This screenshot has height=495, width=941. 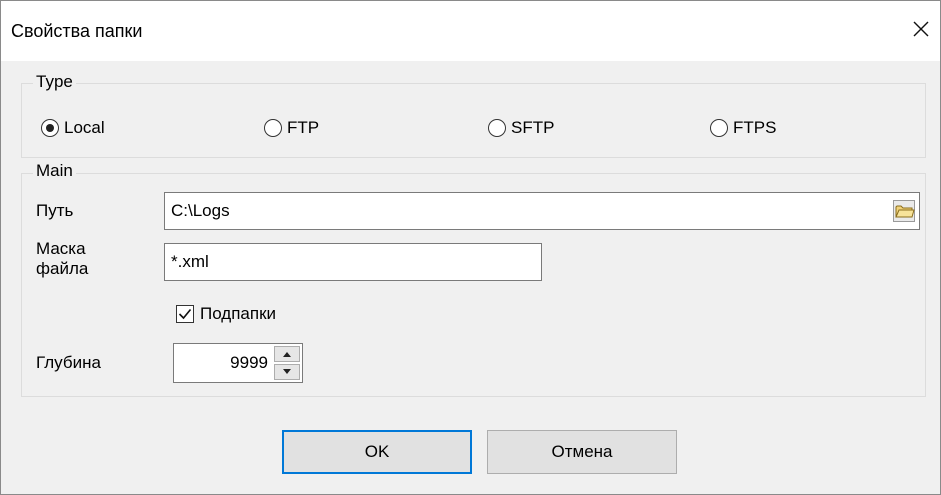 What do you see at coordinates (61, 248) in the screenshot?
I see `mask-label-line1: Маска` at bounding box center [61, 248].